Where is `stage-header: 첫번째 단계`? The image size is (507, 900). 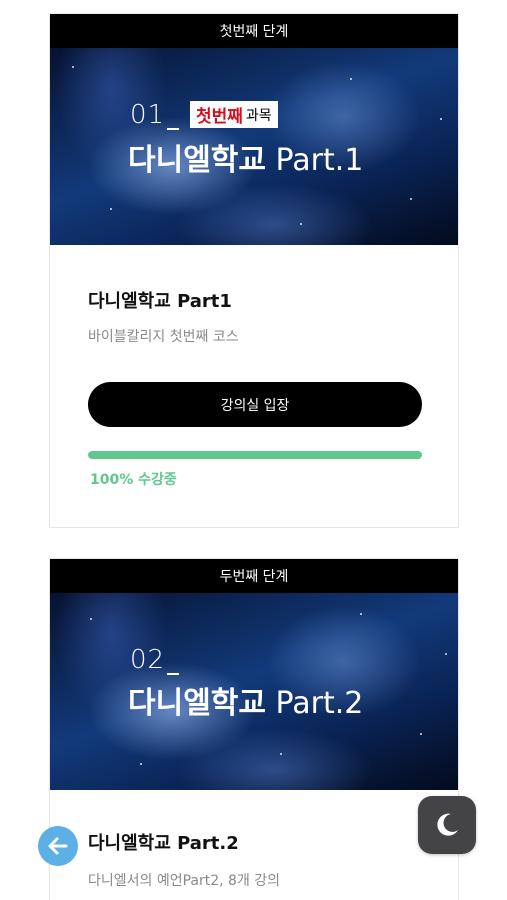
stage-header: 첫번째 단계 is located at coordinates (254, 31).